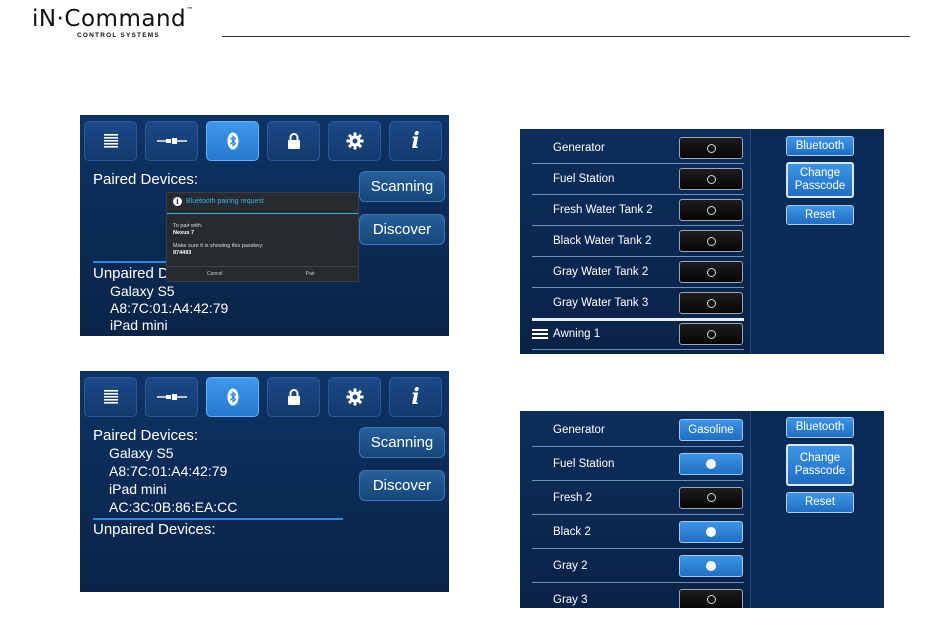  I want to click on list-row: Generator, so click(638, 148).